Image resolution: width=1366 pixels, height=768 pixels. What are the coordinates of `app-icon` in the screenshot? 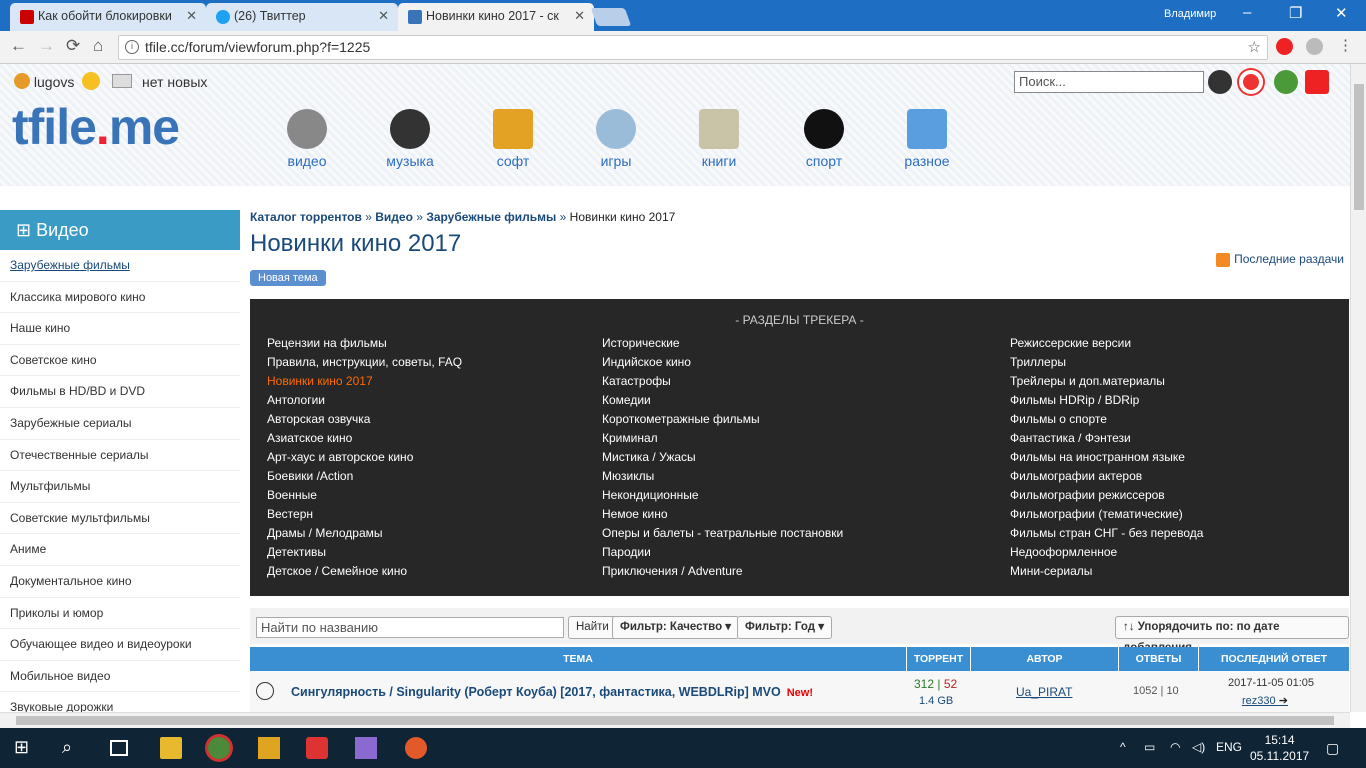 It's located at (269, 748).